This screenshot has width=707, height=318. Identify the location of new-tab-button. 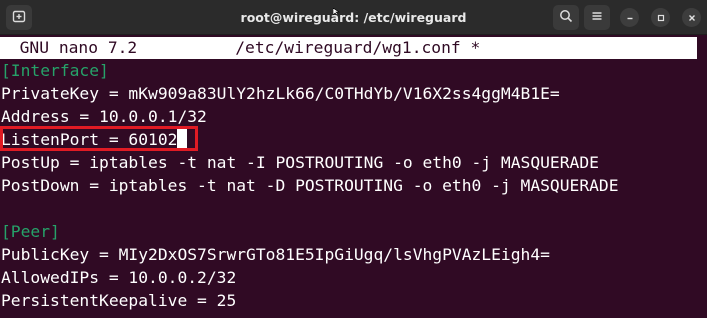
(19, 17).